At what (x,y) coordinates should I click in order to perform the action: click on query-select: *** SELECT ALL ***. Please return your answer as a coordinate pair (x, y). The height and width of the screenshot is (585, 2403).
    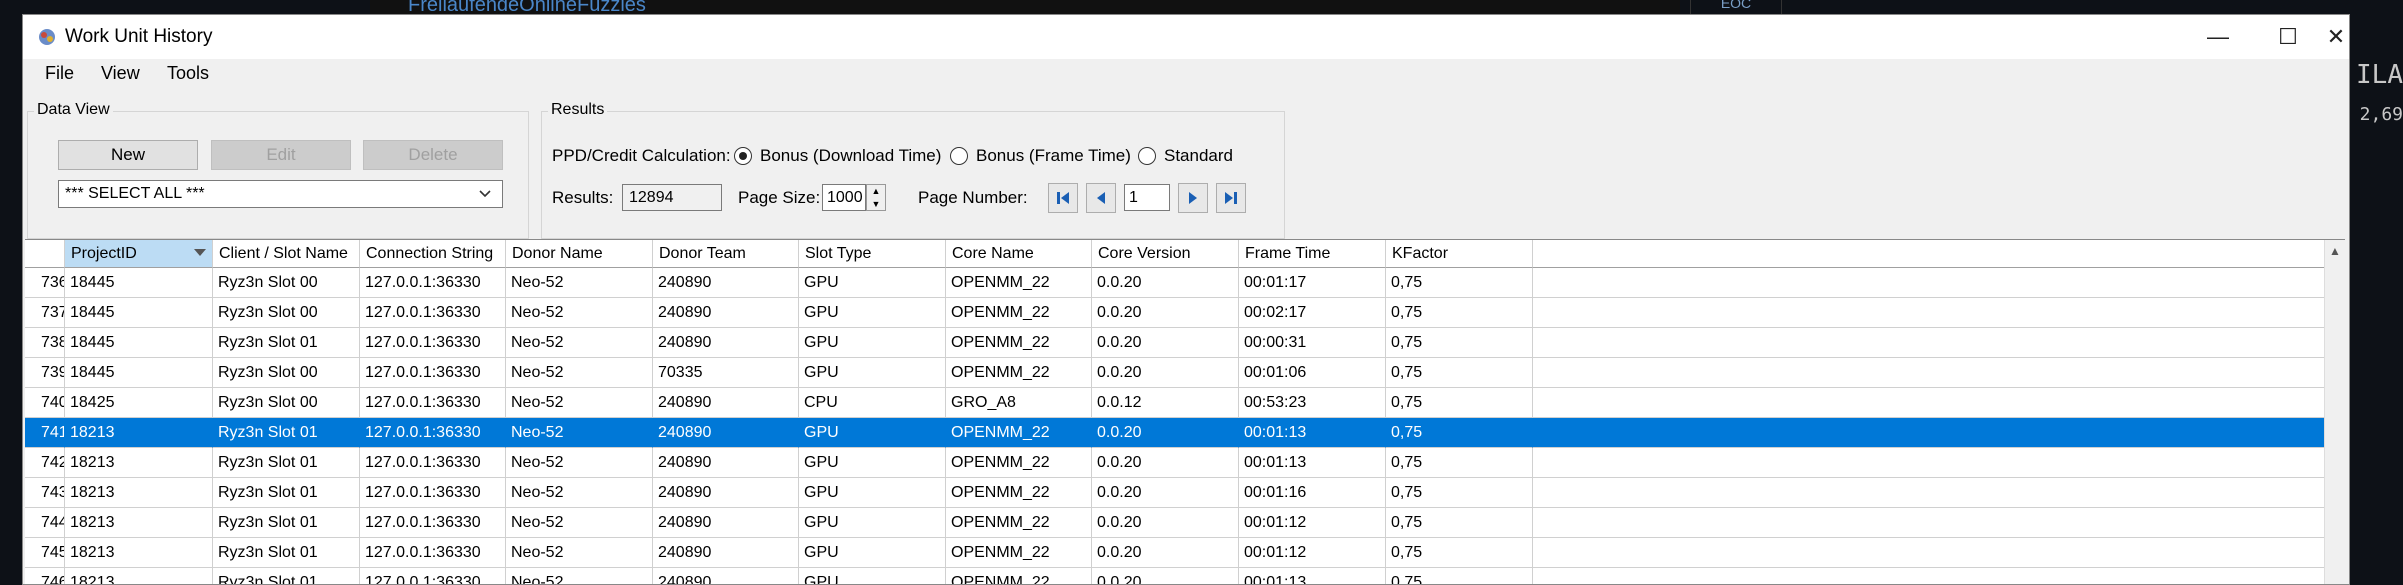
    Looking at the image, I should click on (280, 194).